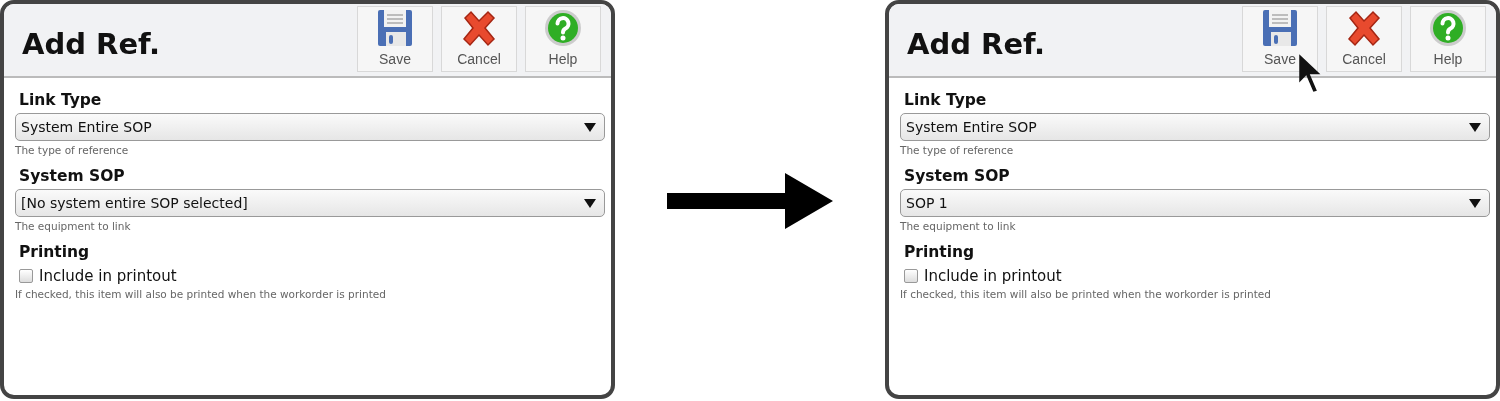  I want to click on dropdown: SOP 1, so click(1195, 203).